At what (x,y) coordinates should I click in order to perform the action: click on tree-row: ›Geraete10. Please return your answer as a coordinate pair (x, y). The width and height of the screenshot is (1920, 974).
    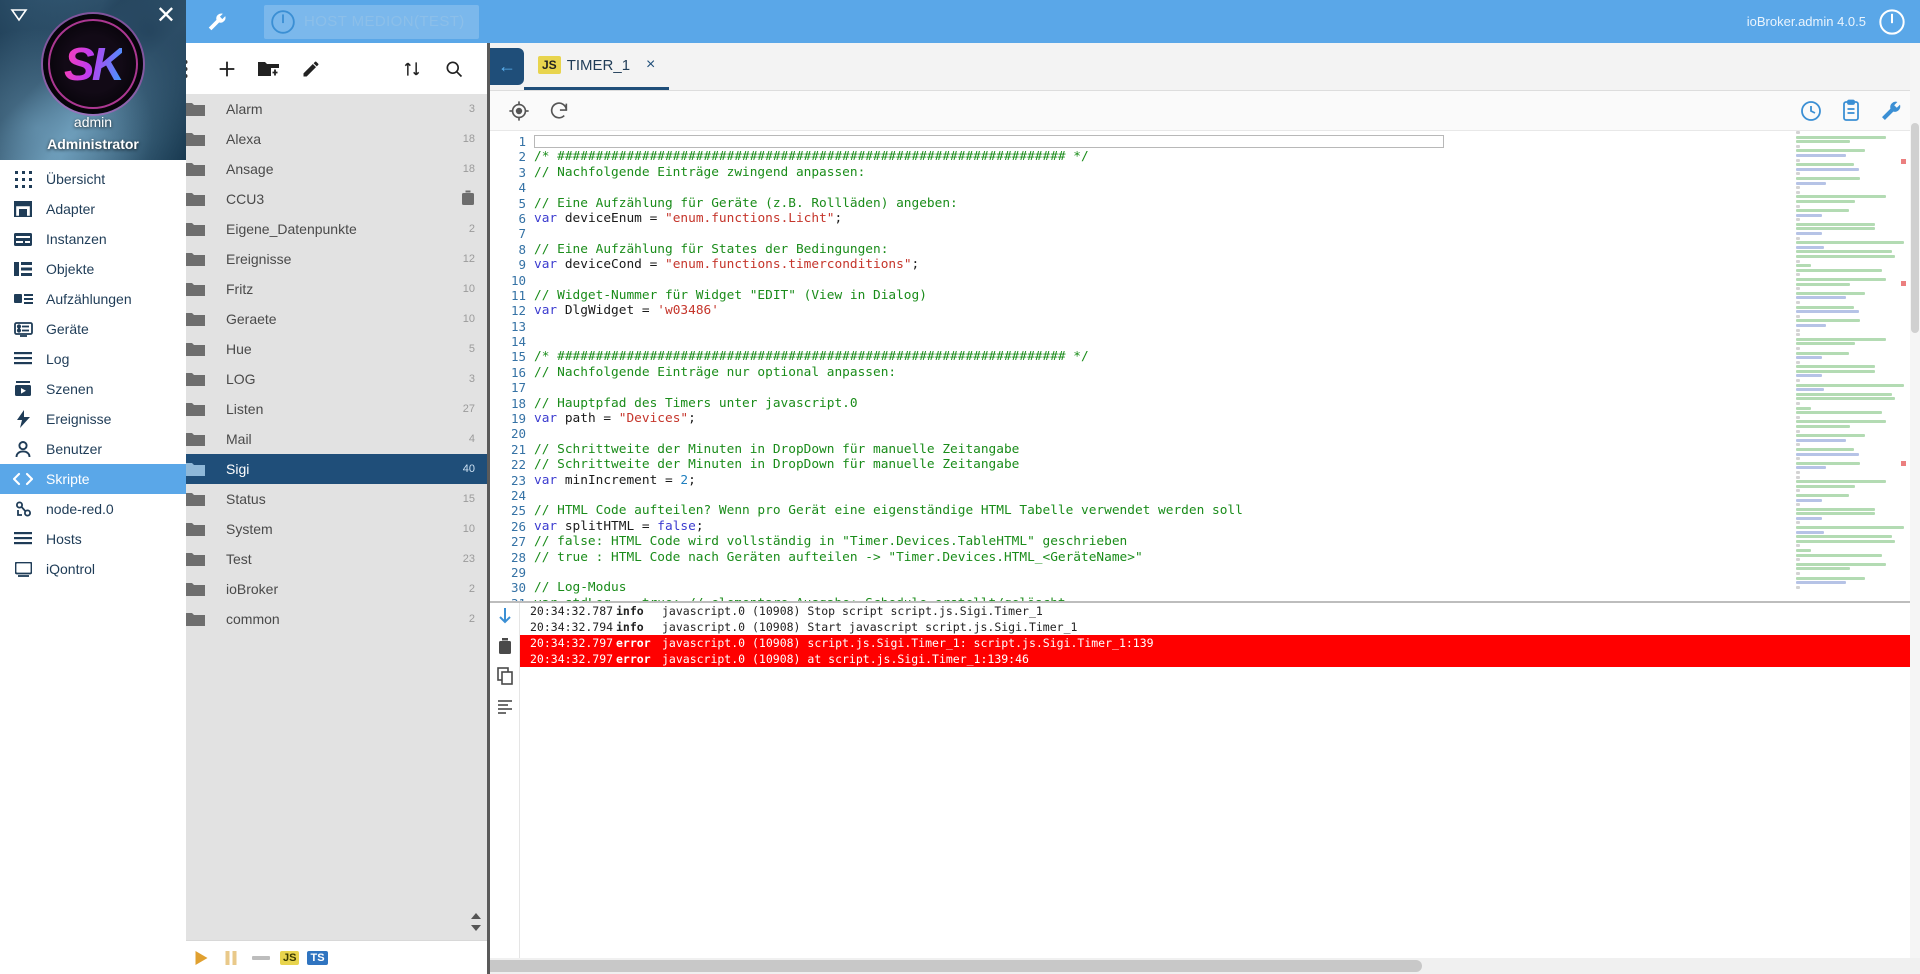
    Looking at the image, I should click on (319, 319).